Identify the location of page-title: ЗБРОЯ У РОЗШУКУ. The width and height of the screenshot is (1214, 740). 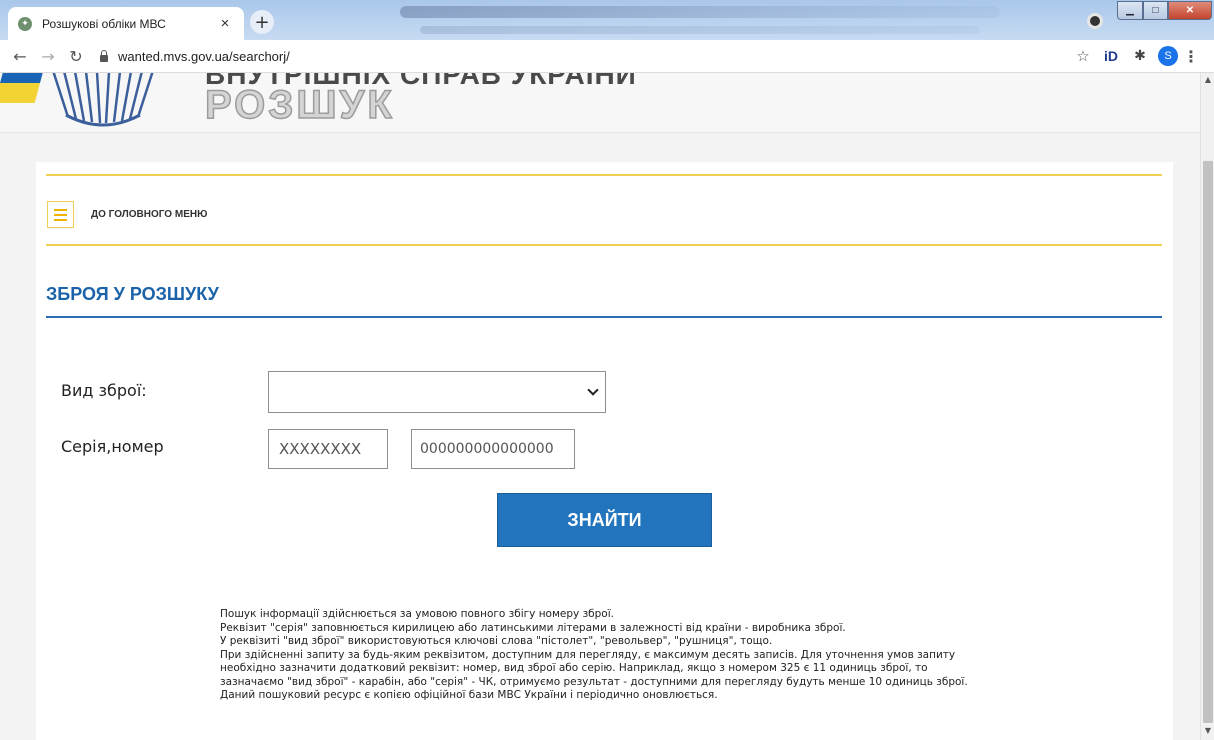
(132, 294).